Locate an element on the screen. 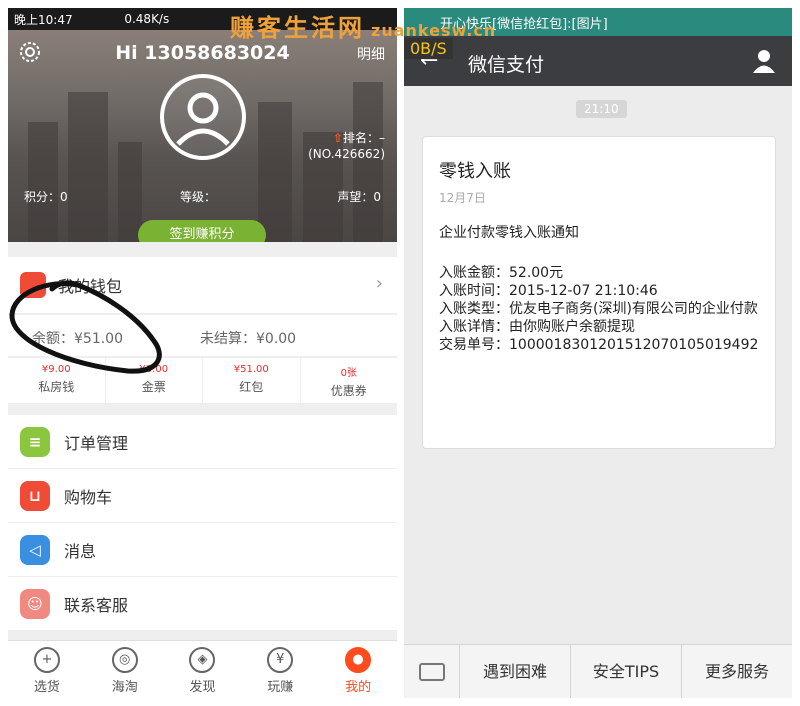 Image resolution: width=800 pixels, height=706 pixels. quad-item-redpacket: ¥51.00 红包 is located at coordinates (252, 380).